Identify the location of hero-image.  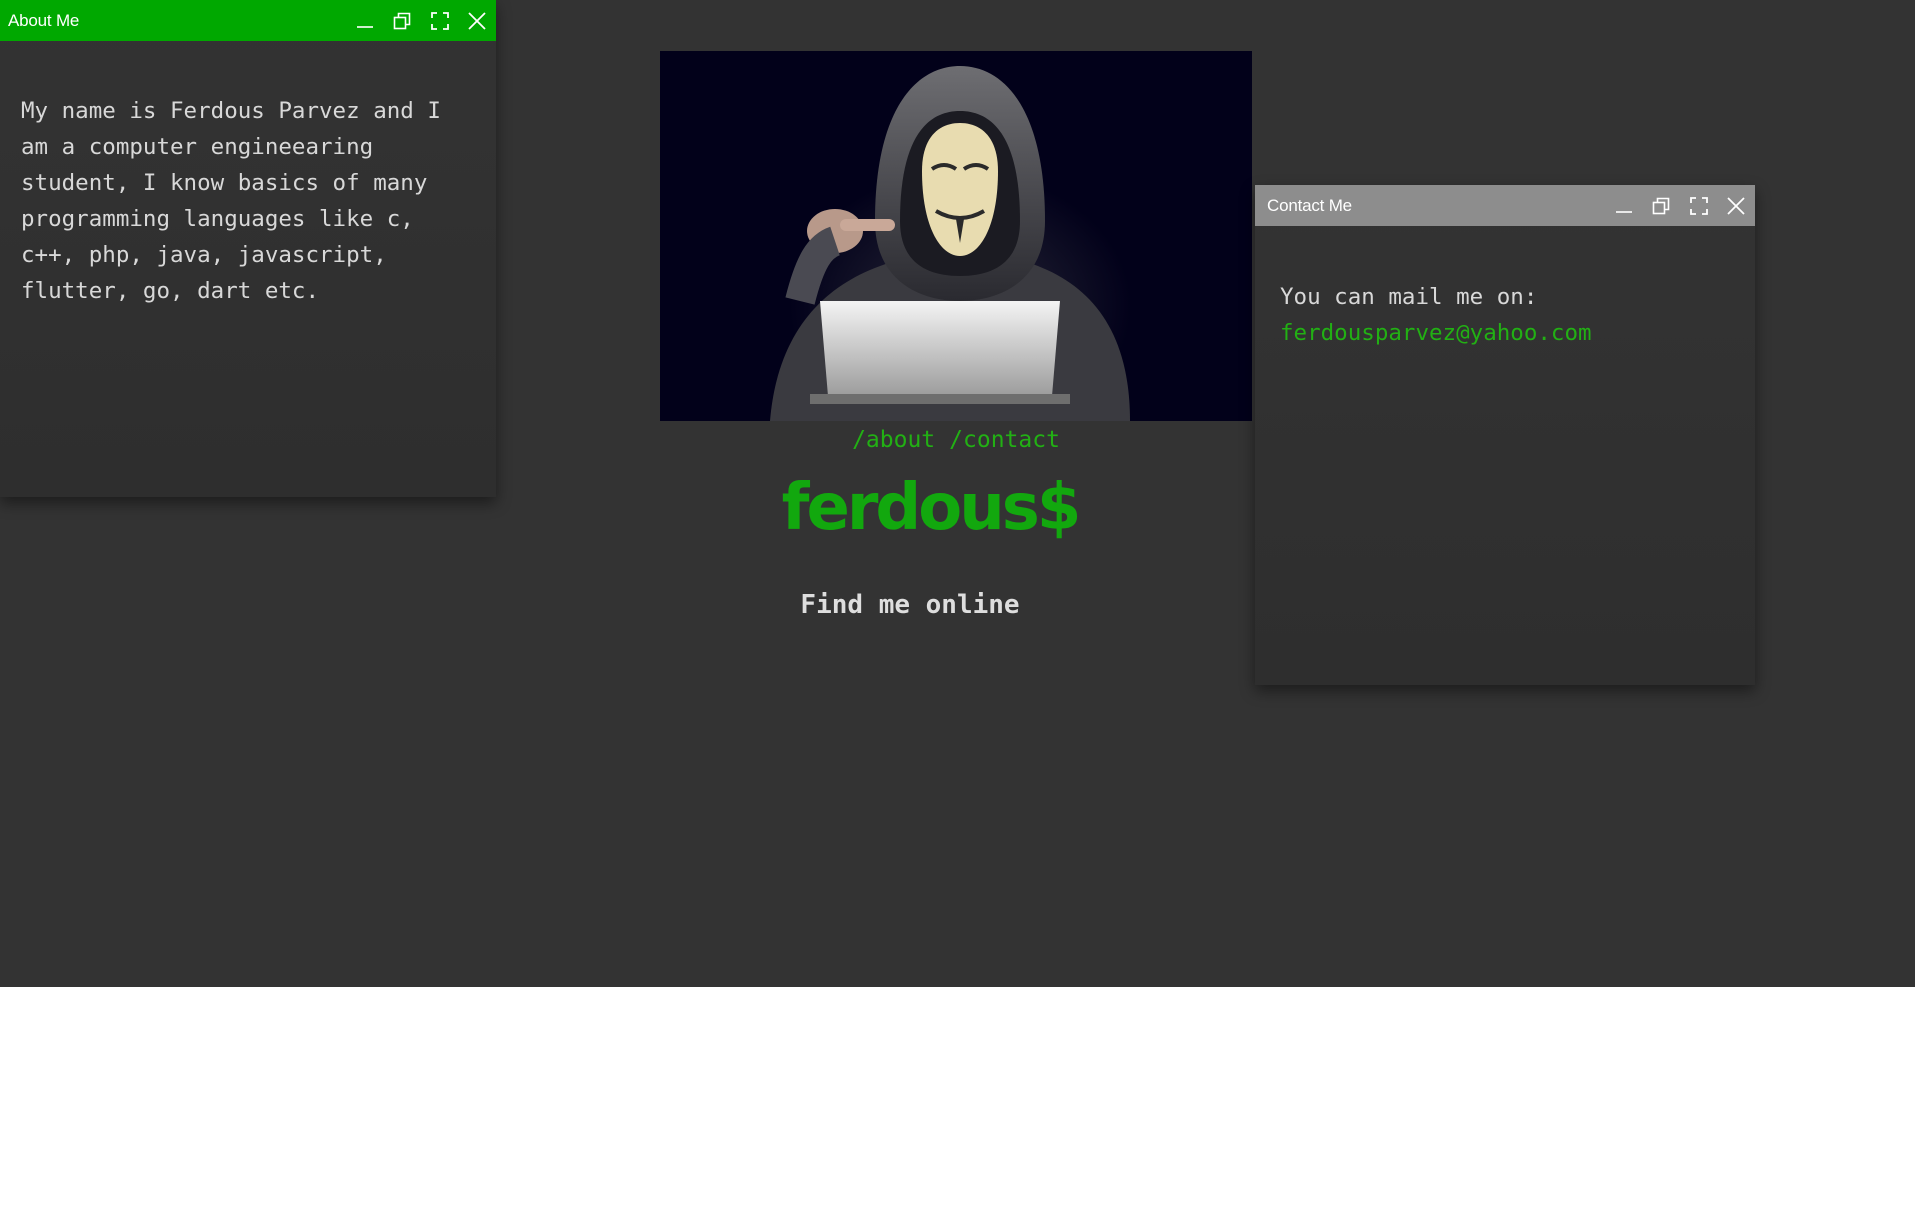
(956, 236).